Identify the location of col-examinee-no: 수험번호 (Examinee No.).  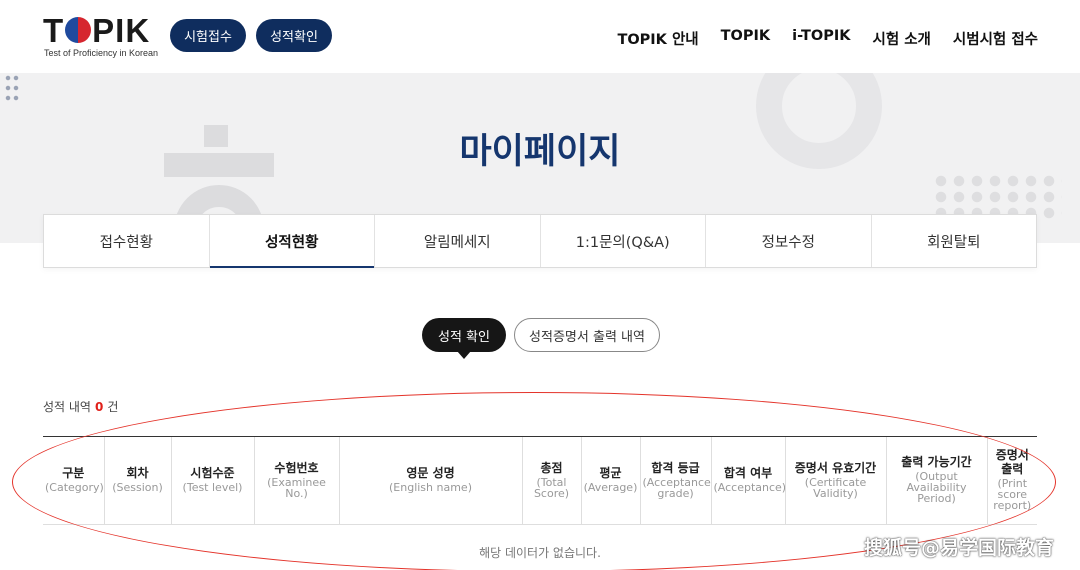
(297, 481).